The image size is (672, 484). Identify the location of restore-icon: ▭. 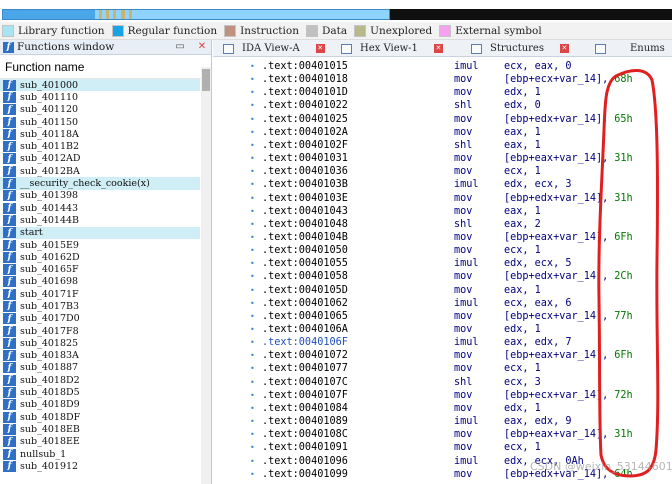
(180, 47).